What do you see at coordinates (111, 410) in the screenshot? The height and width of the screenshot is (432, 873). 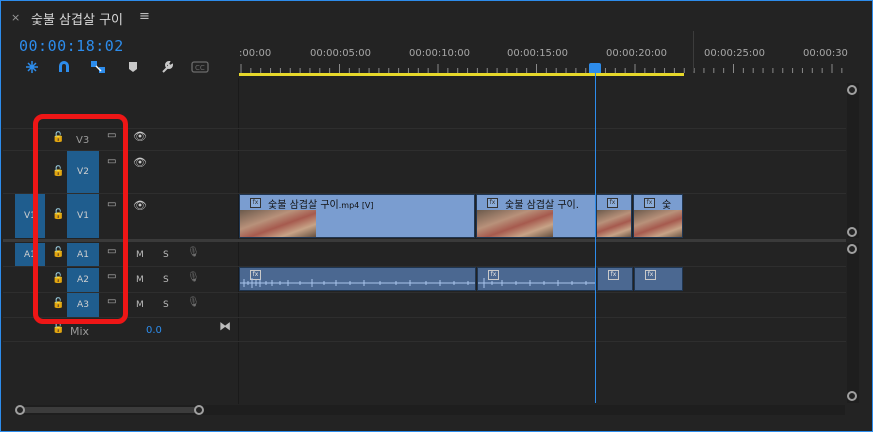 I see `horizontal-scroll-thumb` at bounding box center [111, 410].